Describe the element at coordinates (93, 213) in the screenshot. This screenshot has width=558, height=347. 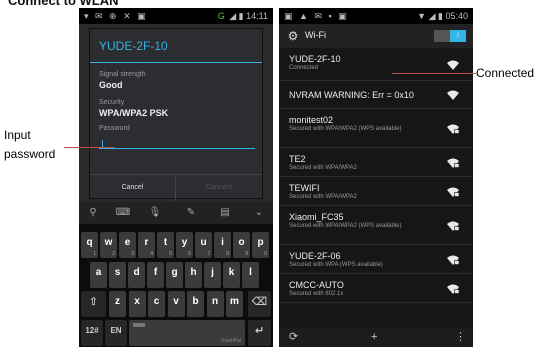
I see `keyboard-tool-icon: ⚲` at that location.